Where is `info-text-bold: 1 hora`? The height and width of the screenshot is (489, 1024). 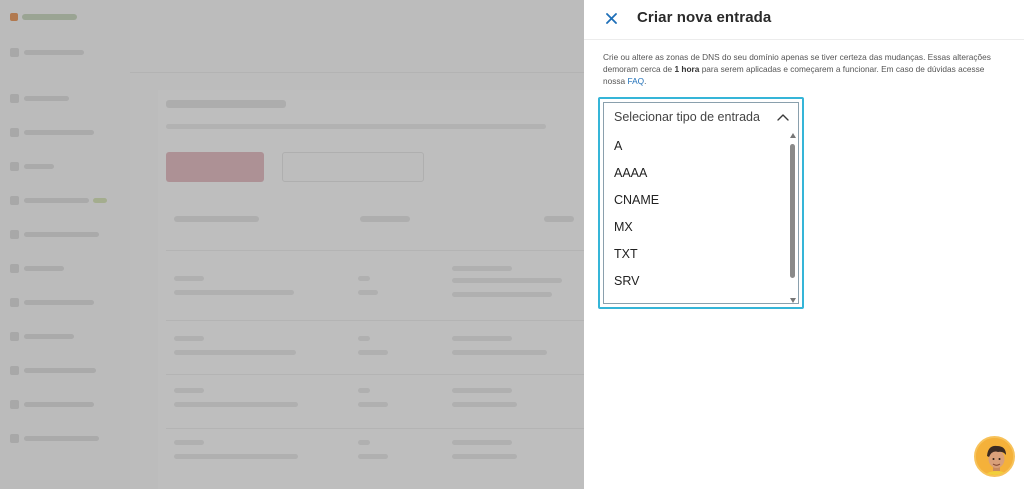
info-text-bold: 1 hora is located at coordinates (687, 69).